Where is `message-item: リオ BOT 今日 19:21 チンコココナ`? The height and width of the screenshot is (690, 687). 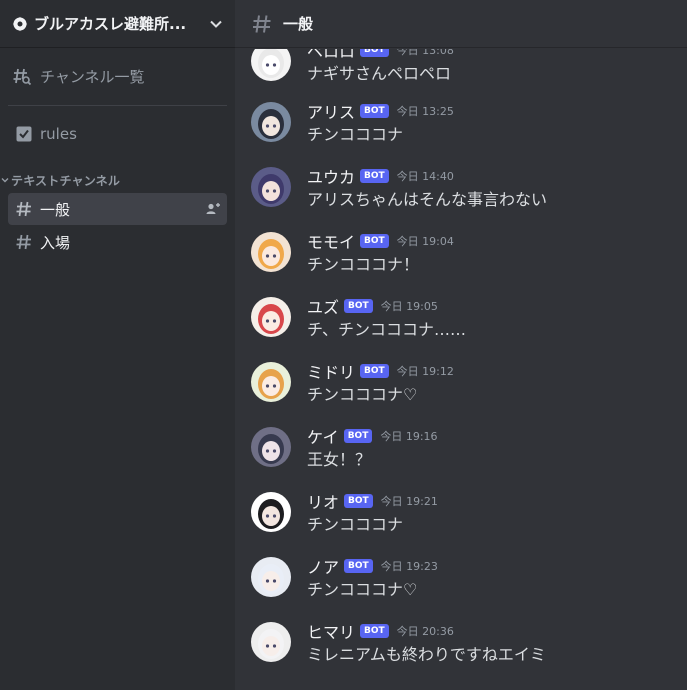
message-item: リオ BOT 今日 19:21 チンコココナ is located at coordinates (466, 517).